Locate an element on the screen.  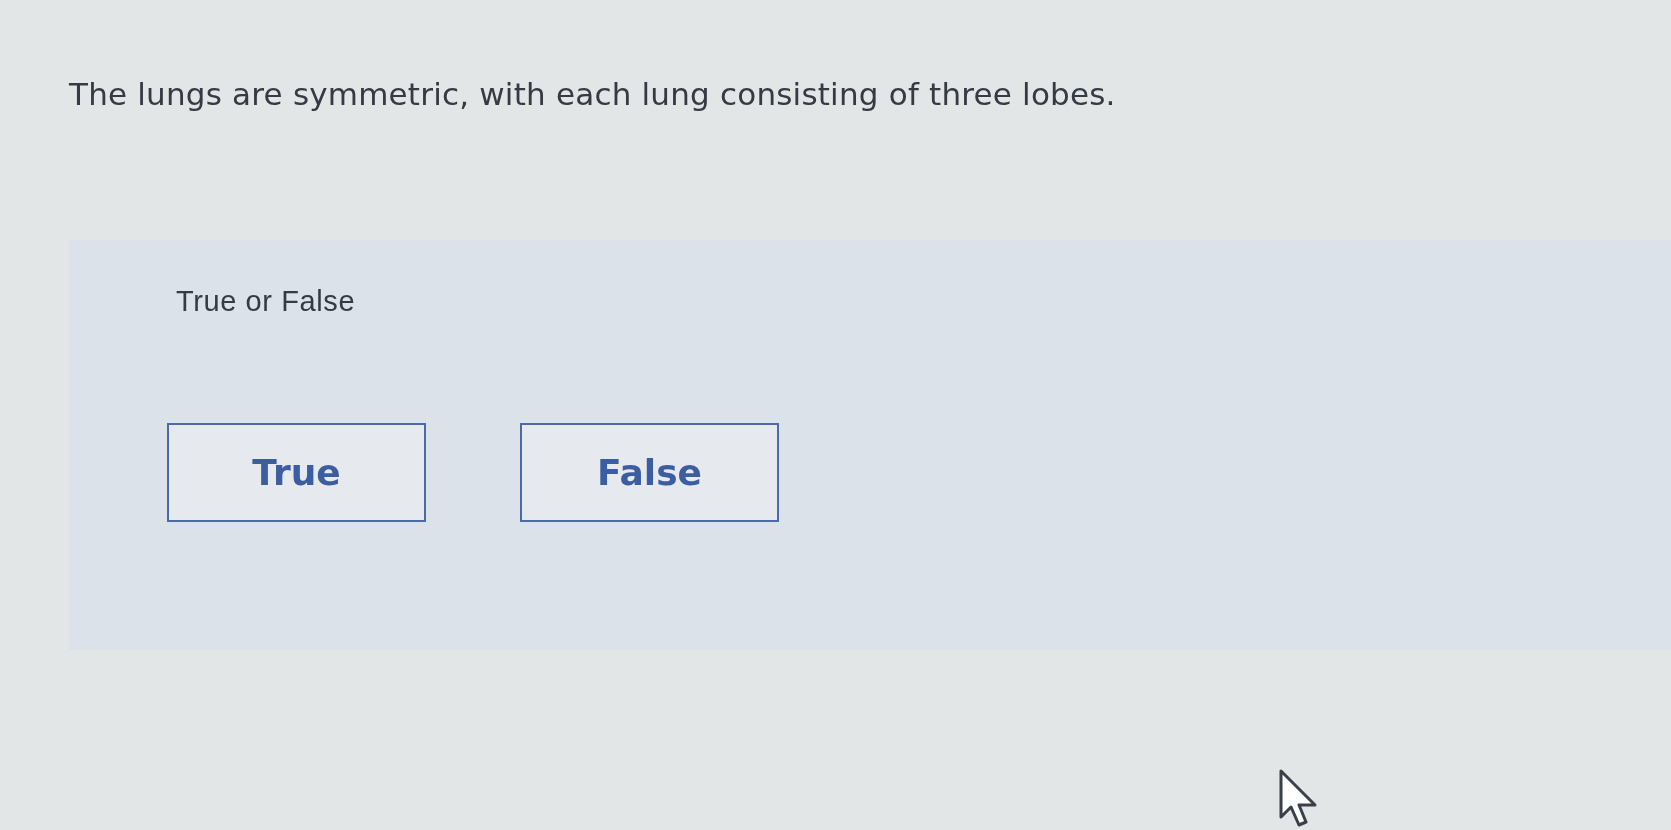
answer-choice-button: False is located at coordinates (649, 472).